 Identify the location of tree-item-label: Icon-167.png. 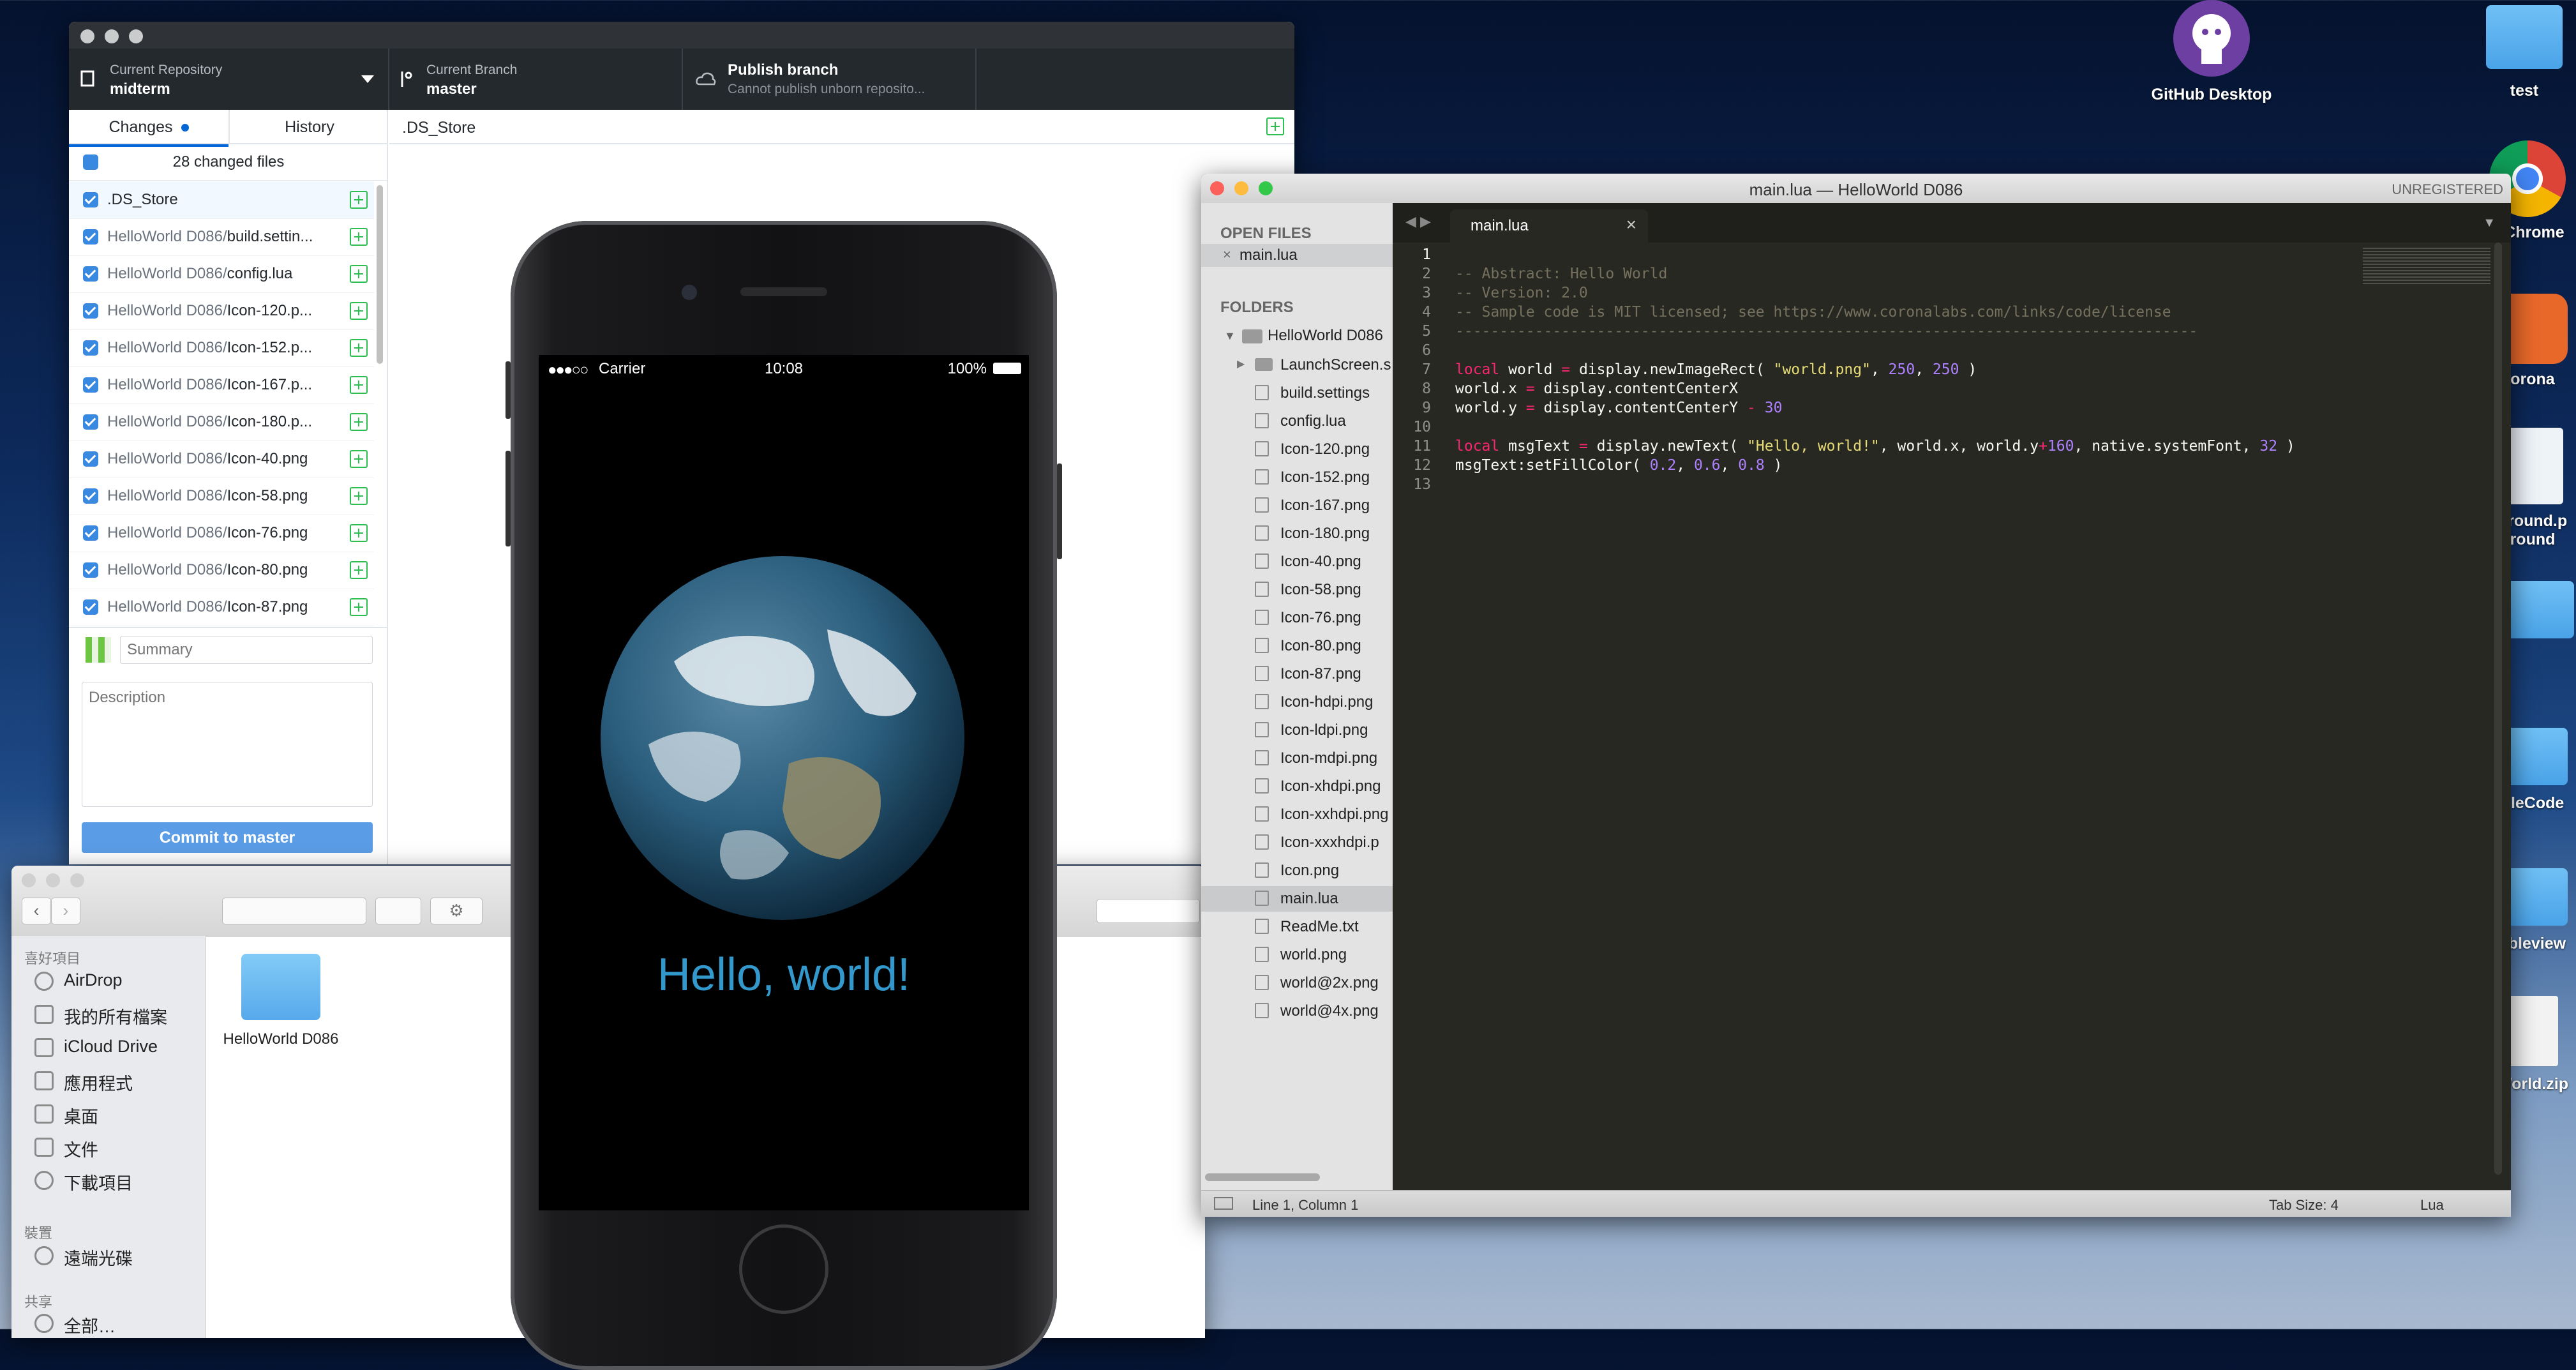
(1325, 506).